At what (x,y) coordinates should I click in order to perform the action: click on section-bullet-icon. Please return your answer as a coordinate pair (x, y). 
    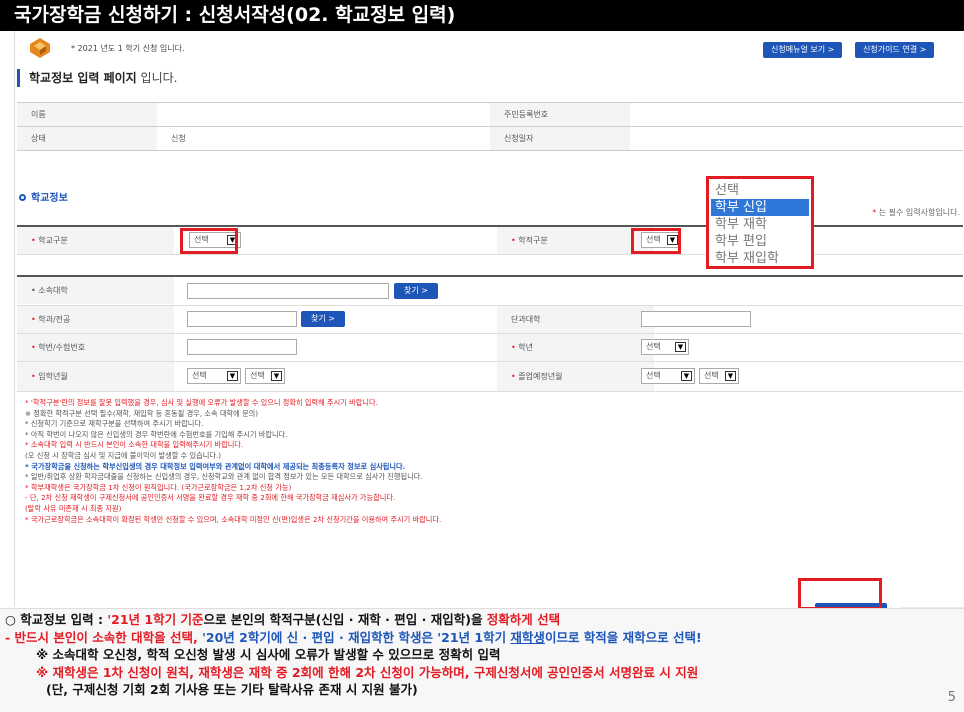
    Looking at the image, I should click on (22, 197).